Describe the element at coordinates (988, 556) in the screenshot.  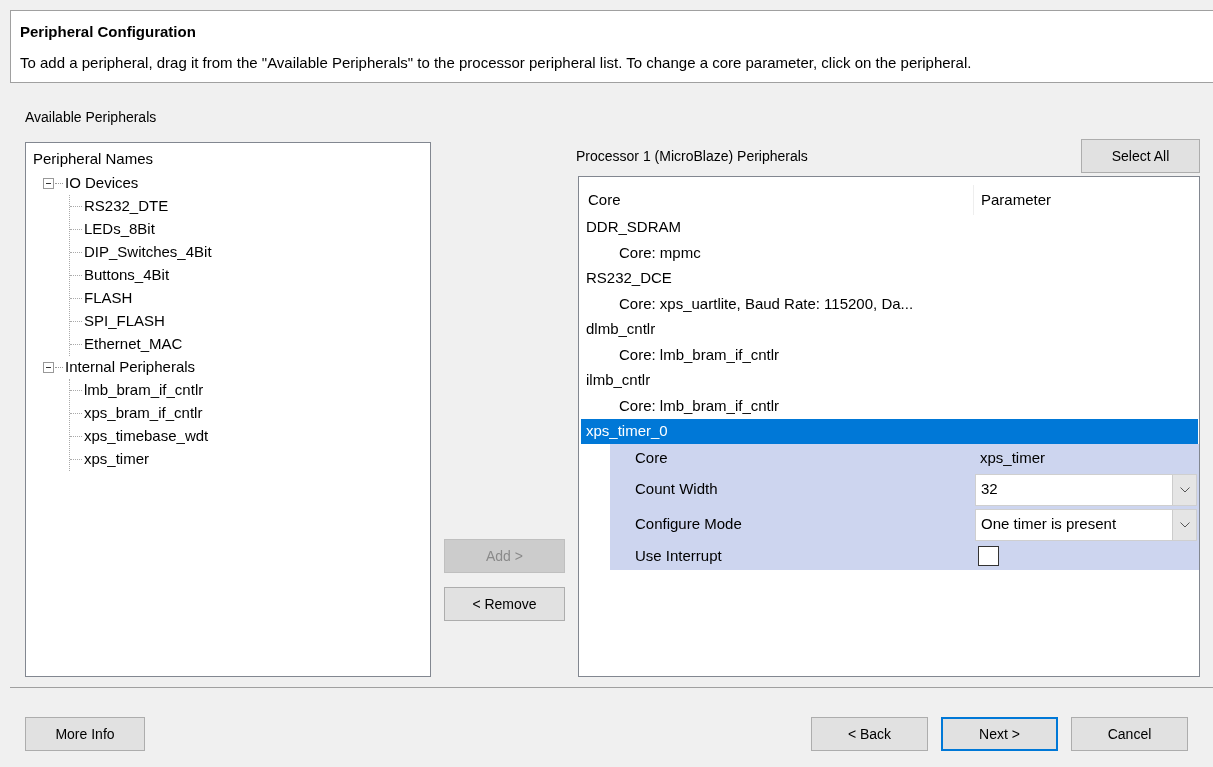
I see `checkbox` at that location.